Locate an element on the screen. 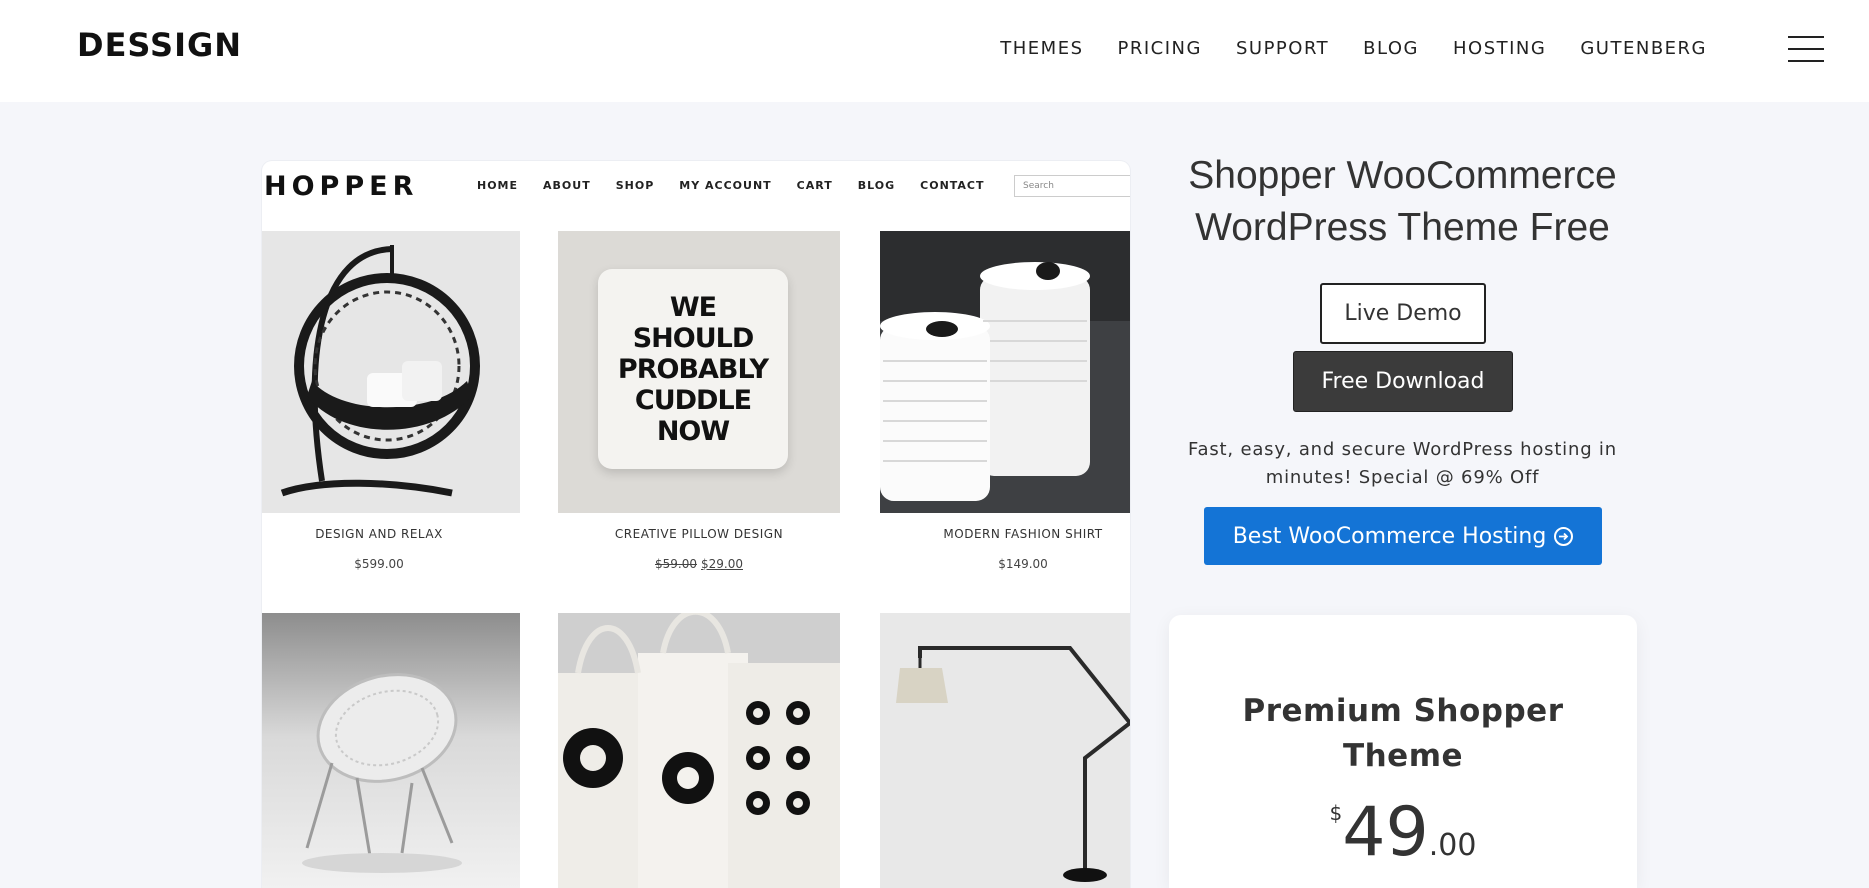 The image size is (1869, 888). preview-nav-item: CONTACT is located at coordinates (952, 185).